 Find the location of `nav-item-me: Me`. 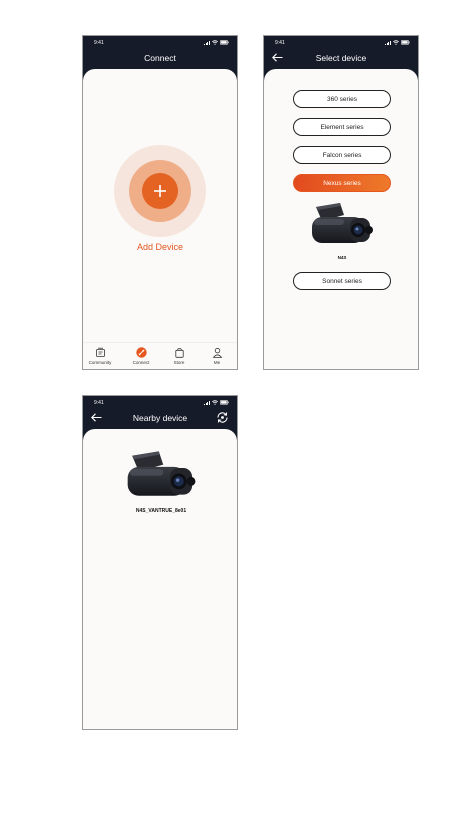

nav-item-me: Me is located at coordinates (217, 356).